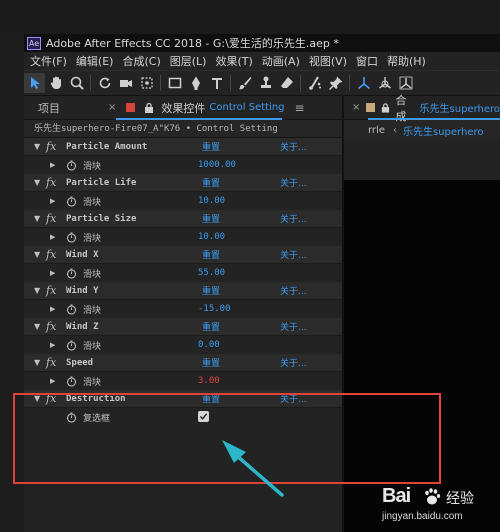  What do you see at coordinates (48, 61) in the screenshot?
I see `menu-file: 文件(F)` at bounding box center [48, 61].